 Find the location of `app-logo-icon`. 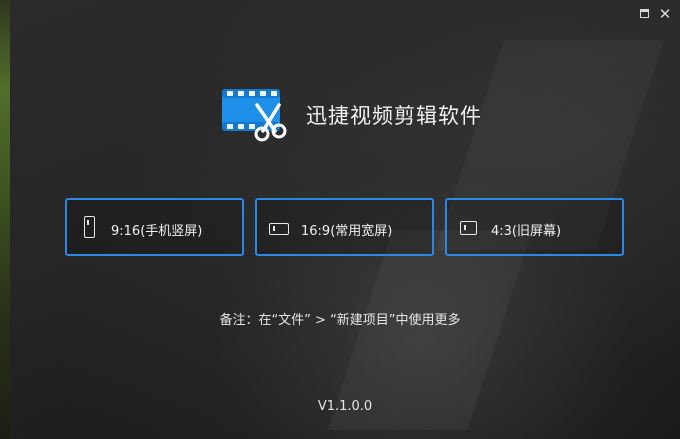

app-logo-icon is located at coordinates (256, 115).